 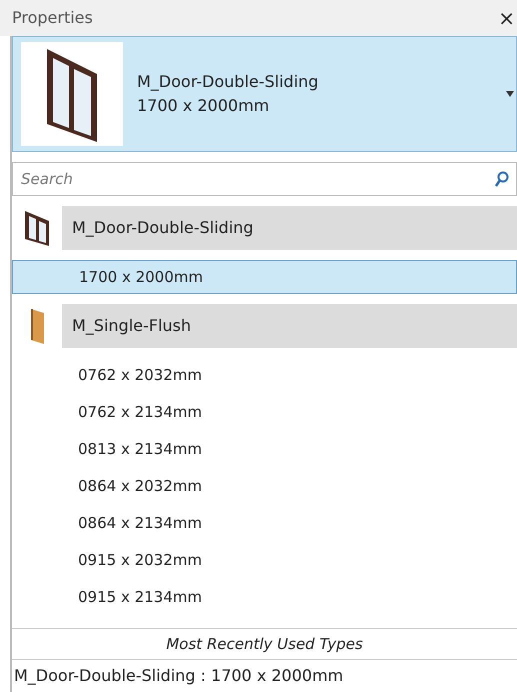 I want to click on type-item: 0864 x 2032mm, so click(x=264, y=486).